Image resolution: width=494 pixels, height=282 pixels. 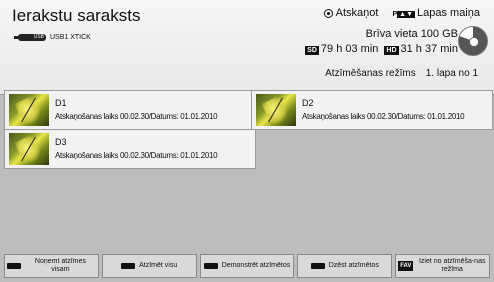 What do you see at coordinates (61, 103) in the screenshot?
I see `file-name: D1` at bounding box center [61, 103].